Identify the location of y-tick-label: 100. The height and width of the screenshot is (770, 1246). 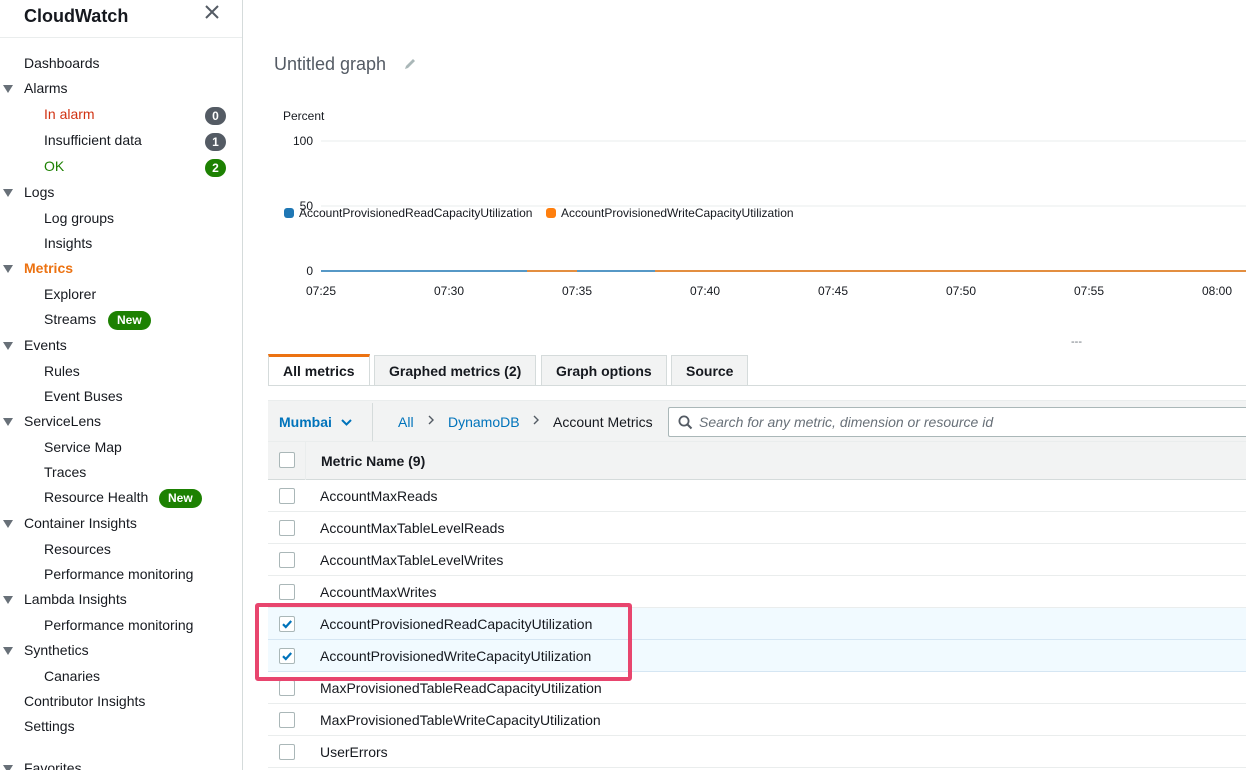
(303, 141).